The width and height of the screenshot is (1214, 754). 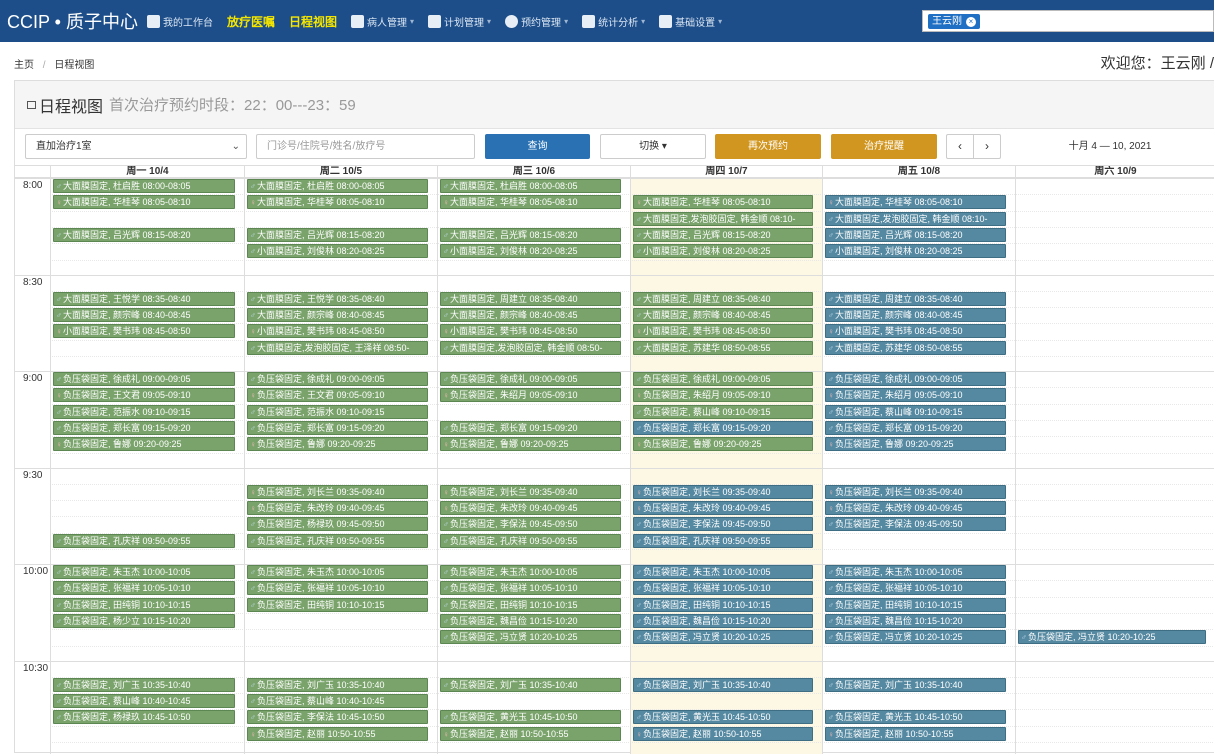 I want to click on user-tag: 王云刚 ×, so click(x=954, y=21).